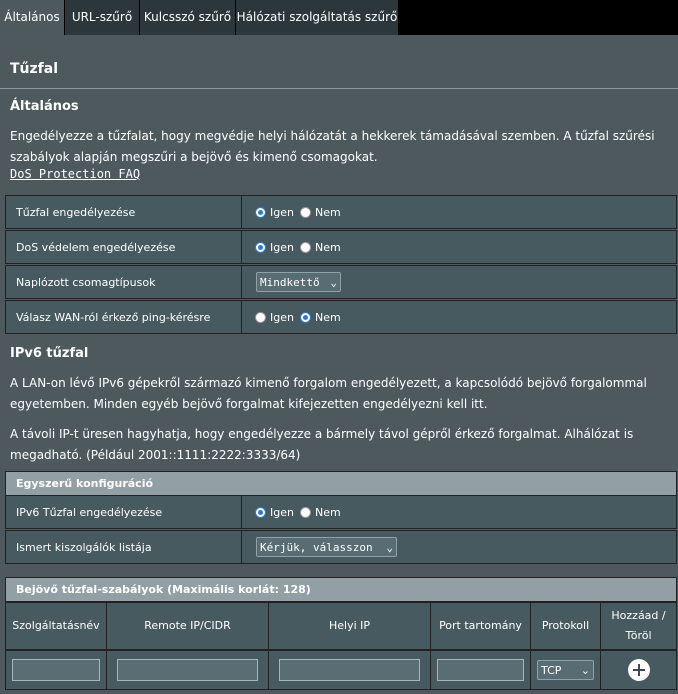 Image resolution: width=678 pixels, height=694 pixels. I want to click on dos-enable-label: DoS védelem engedélyezése, so click(124, 247).